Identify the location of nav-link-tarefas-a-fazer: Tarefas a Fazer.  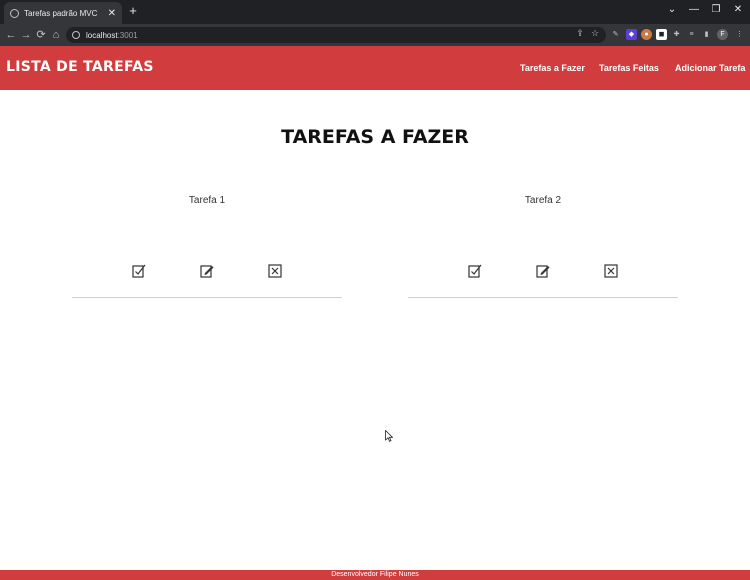
(552, 68).